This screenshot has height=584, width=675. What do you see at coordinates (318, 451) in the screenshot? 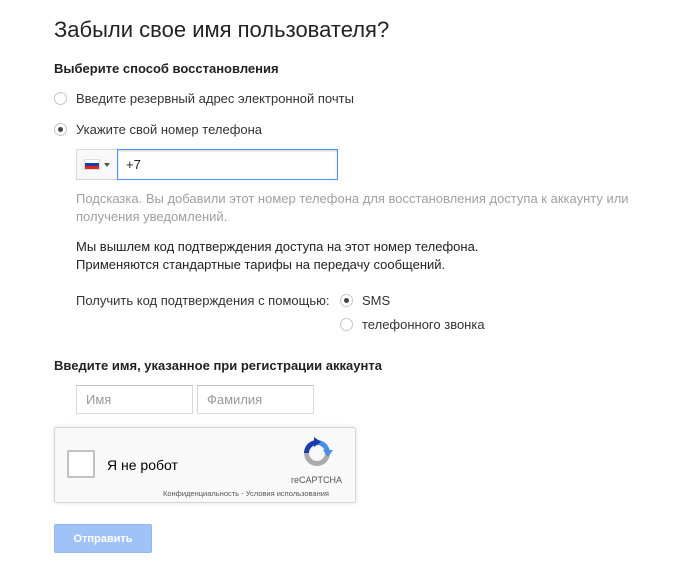
I see `recaptcha-logo-icon` at bounding box center [318, 451].